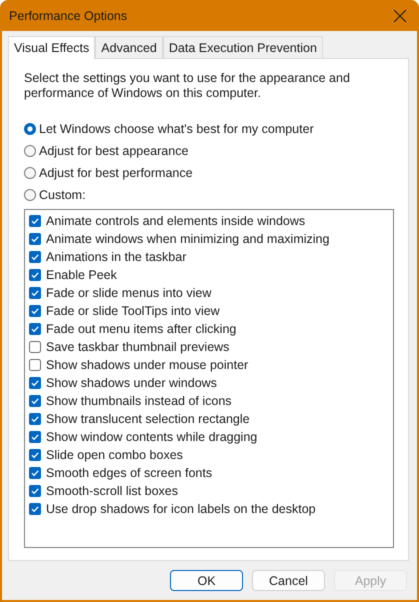  What do you see at coordinates (139, 401) in the screenshot?
I see `effect-label: Show thumbnails instead of icons` at bounding box center [139, 401].